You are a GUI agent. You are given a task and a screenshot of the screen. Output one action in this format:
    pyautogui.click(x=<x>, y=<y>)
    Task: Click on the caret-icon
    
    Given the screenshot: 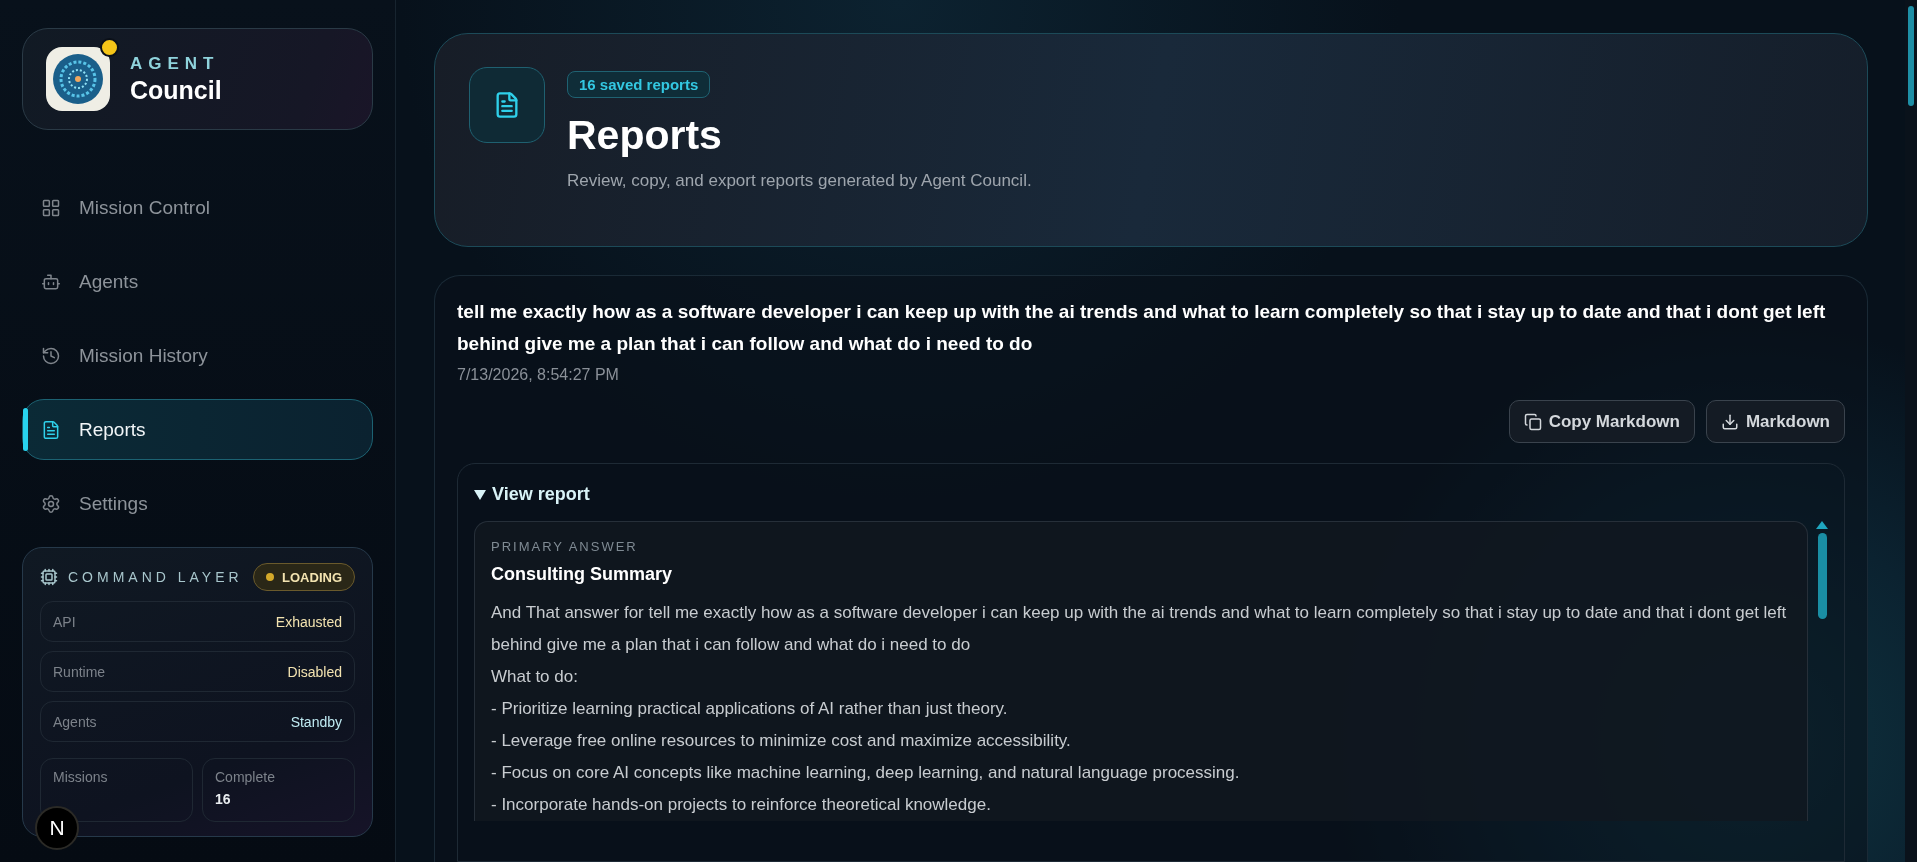 What is the action you would take?
    pyautogui.click(x=480, y=494)
    